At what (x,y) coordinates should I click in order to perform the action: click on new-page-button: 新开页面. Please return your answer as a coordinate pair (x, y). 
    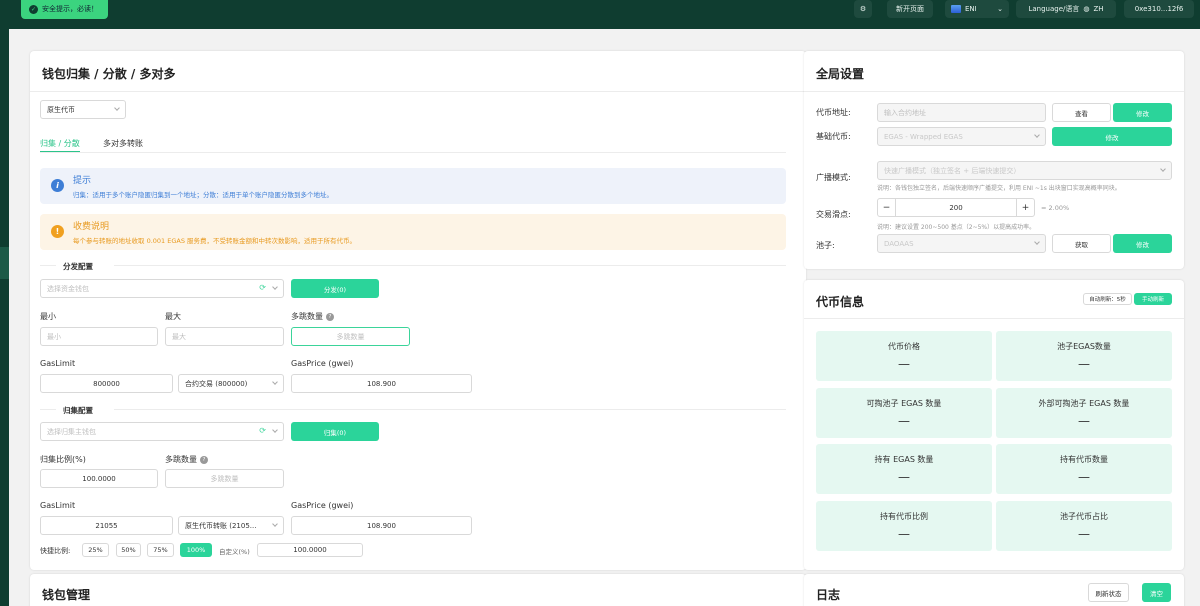
    Looking at the image, I should click on (910, 9).